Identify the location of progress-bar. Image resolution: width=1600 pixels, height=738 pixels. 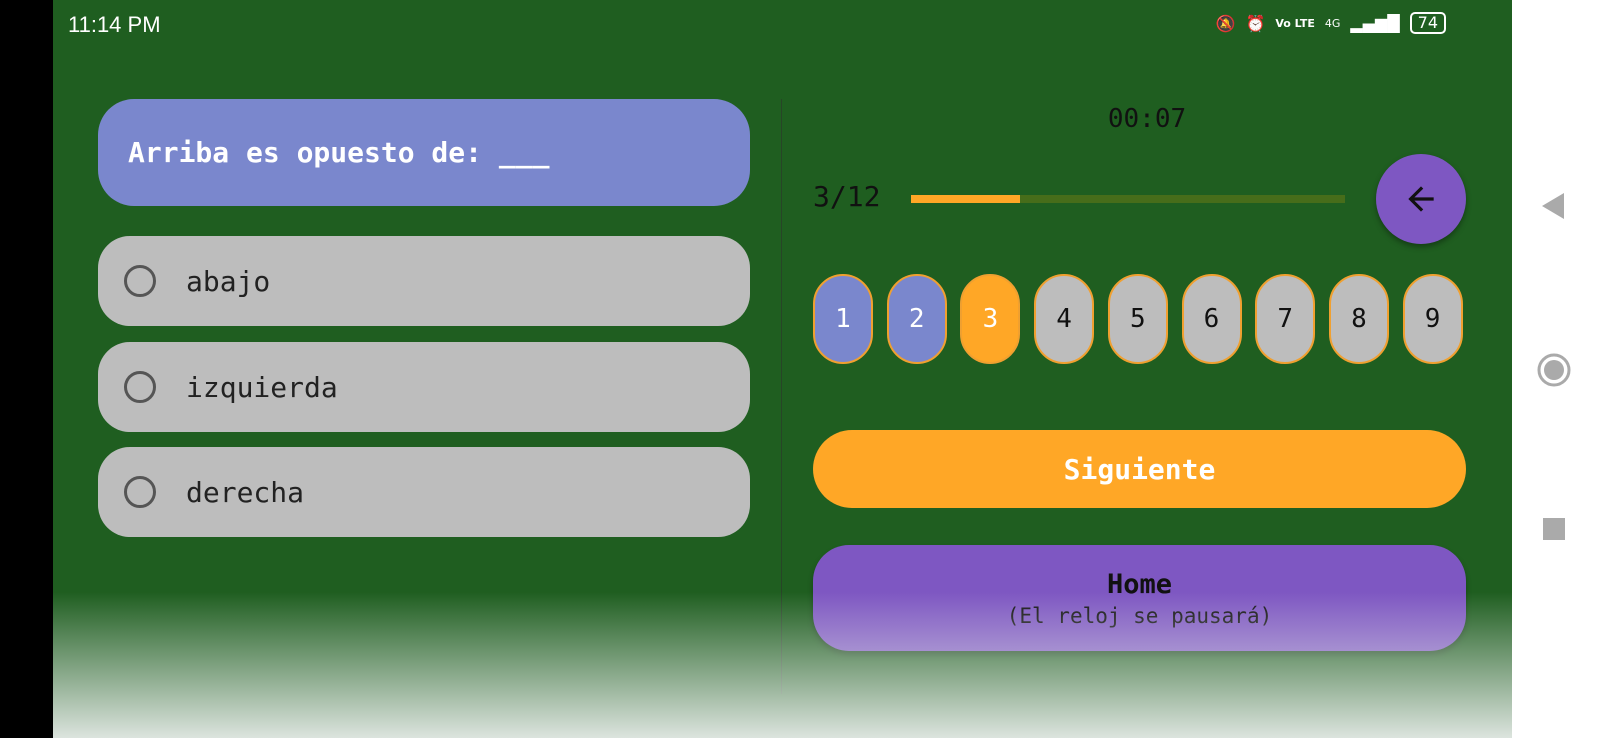
(1128, 199).